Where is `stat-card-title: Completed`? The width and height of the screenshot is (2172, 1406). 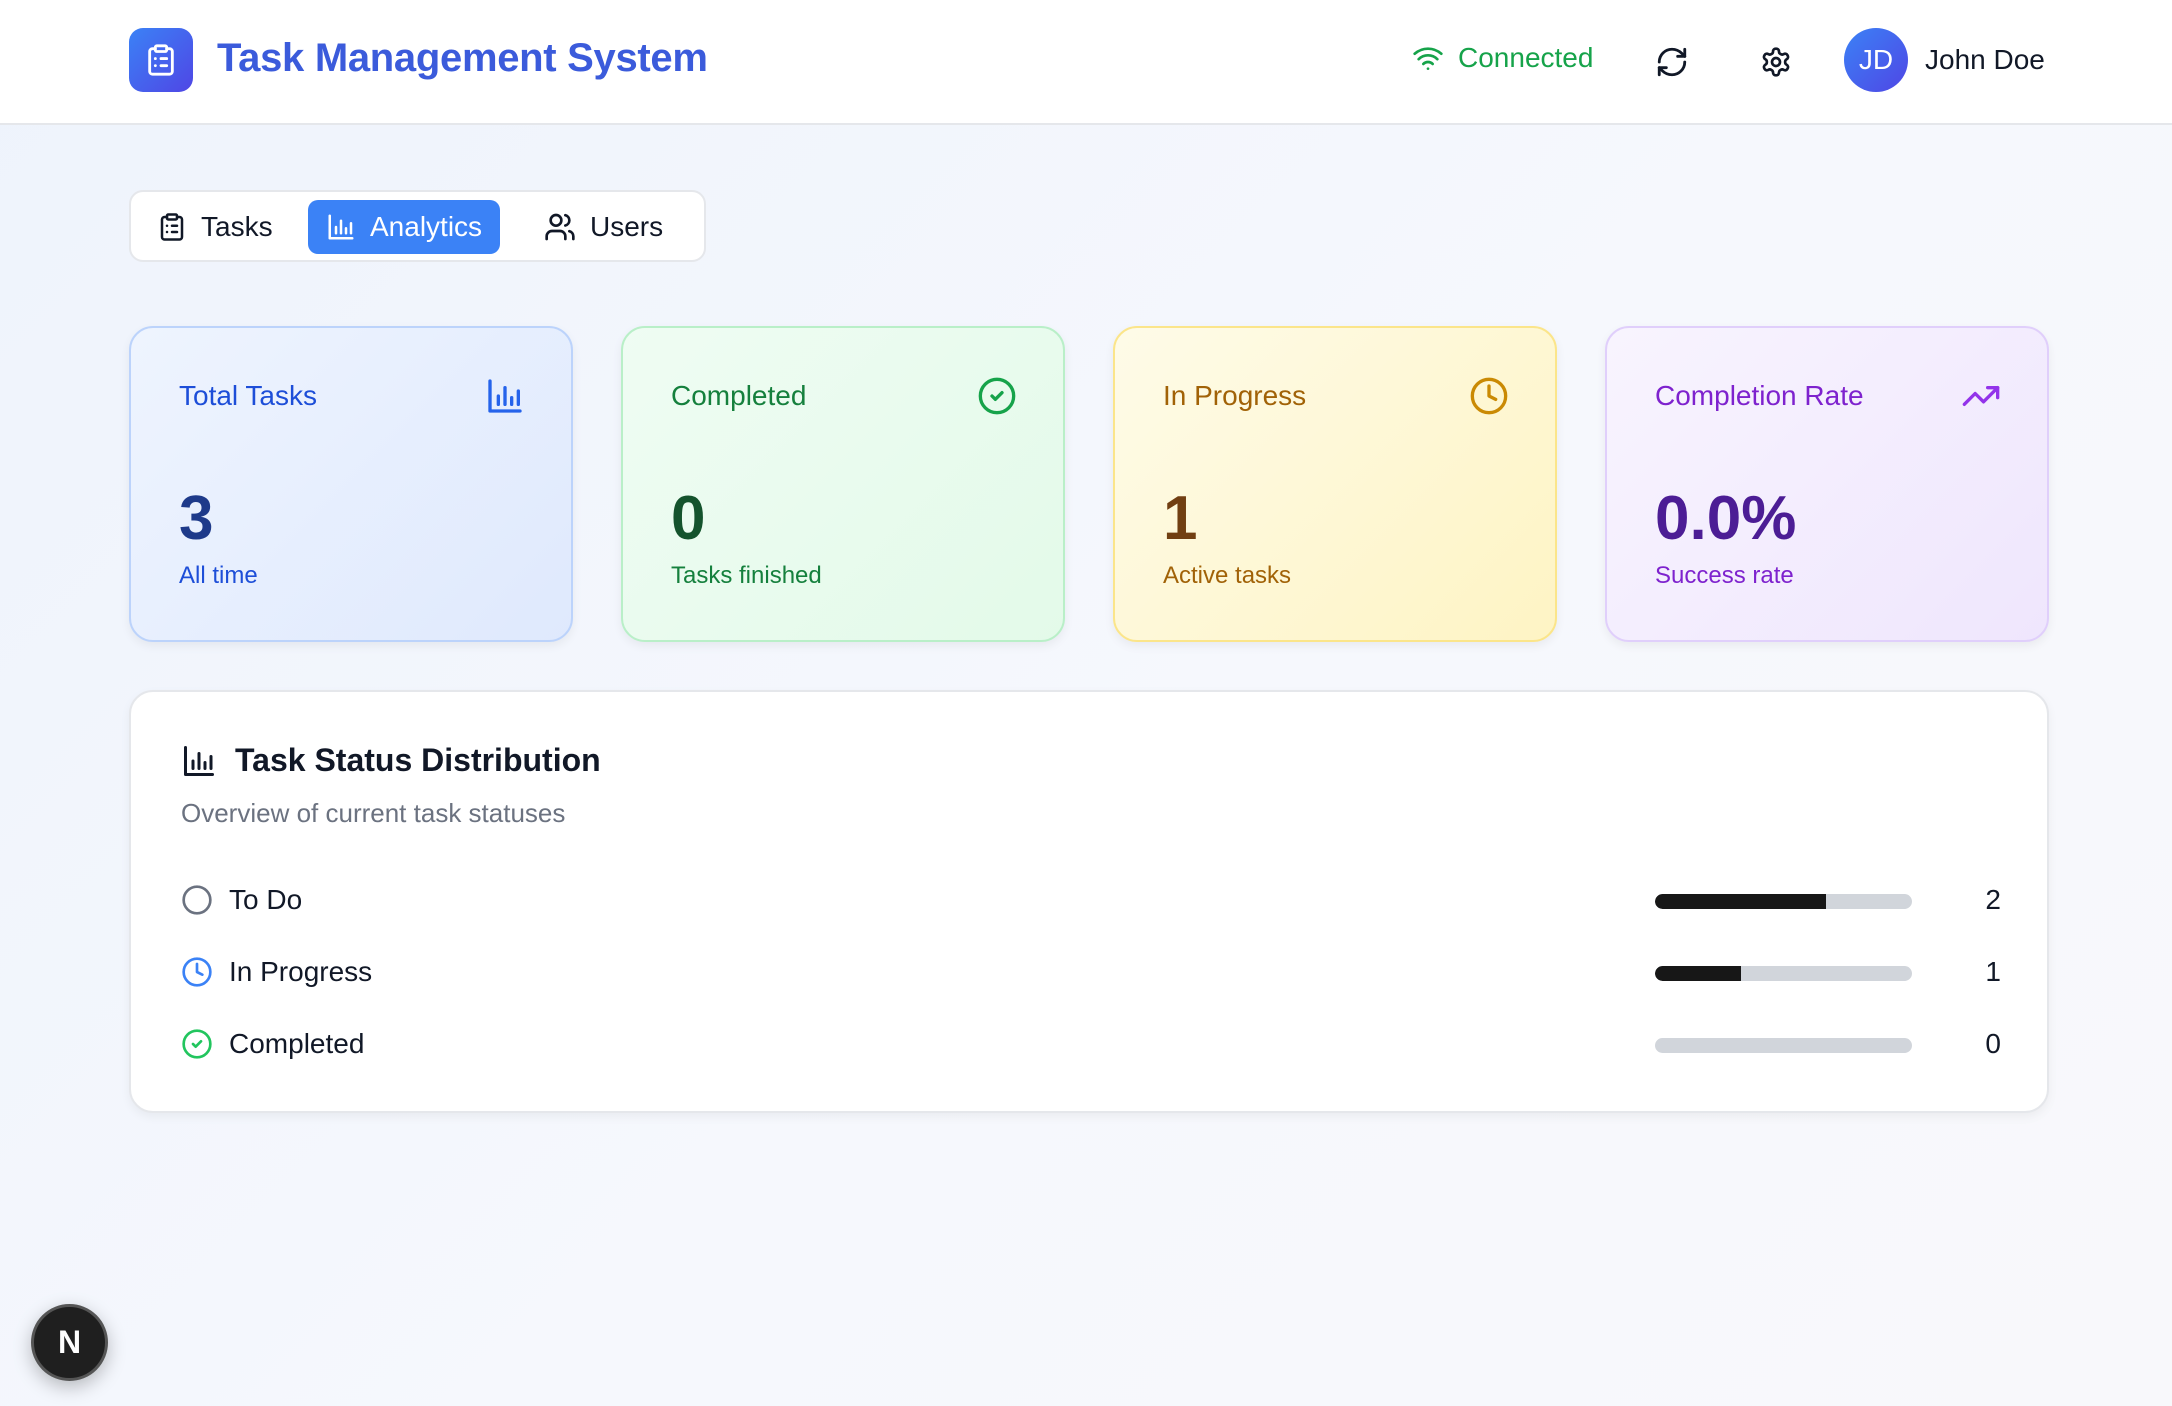
stat-card-title: Completed is located at coordinates (739, 395).